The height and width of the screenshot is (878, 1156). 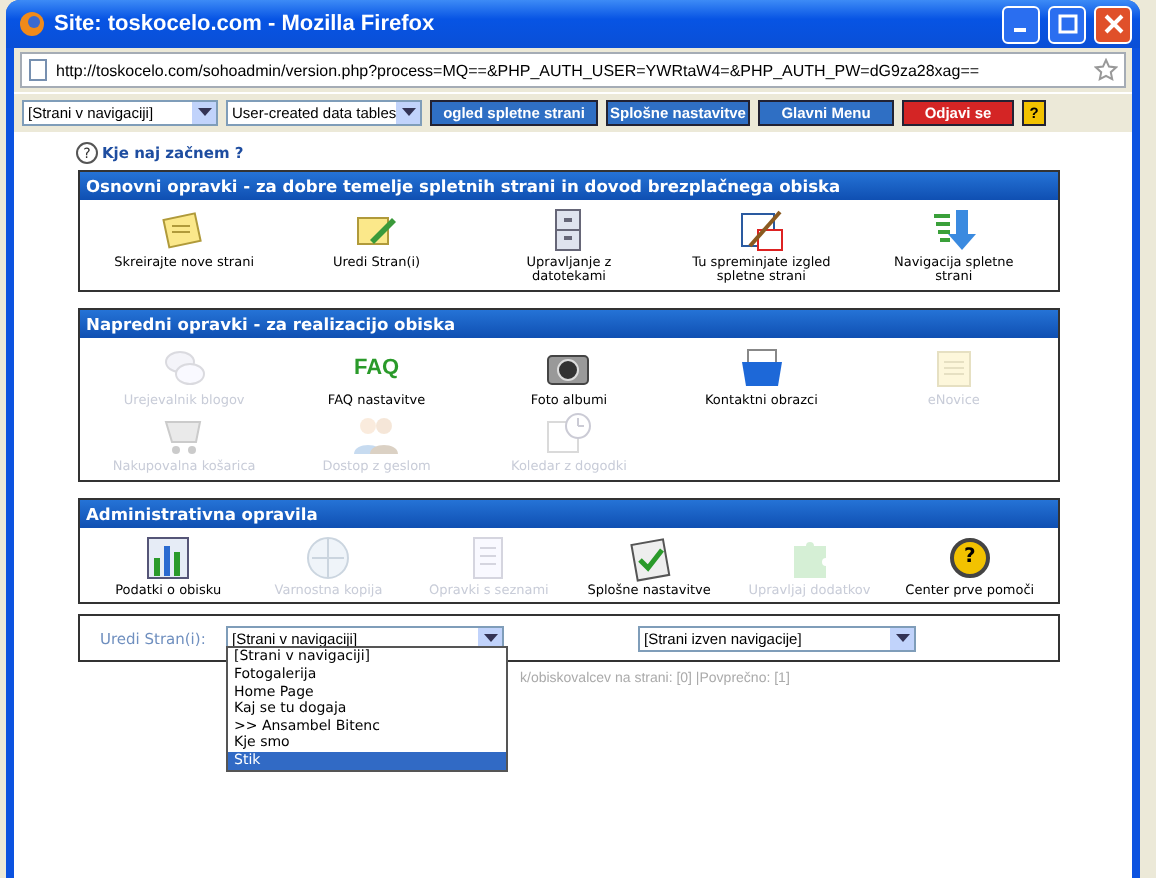 What do you see at coordinates (1106, 70) in the screenshot?
I see `star-icon` at bounding box center [1106, 70].